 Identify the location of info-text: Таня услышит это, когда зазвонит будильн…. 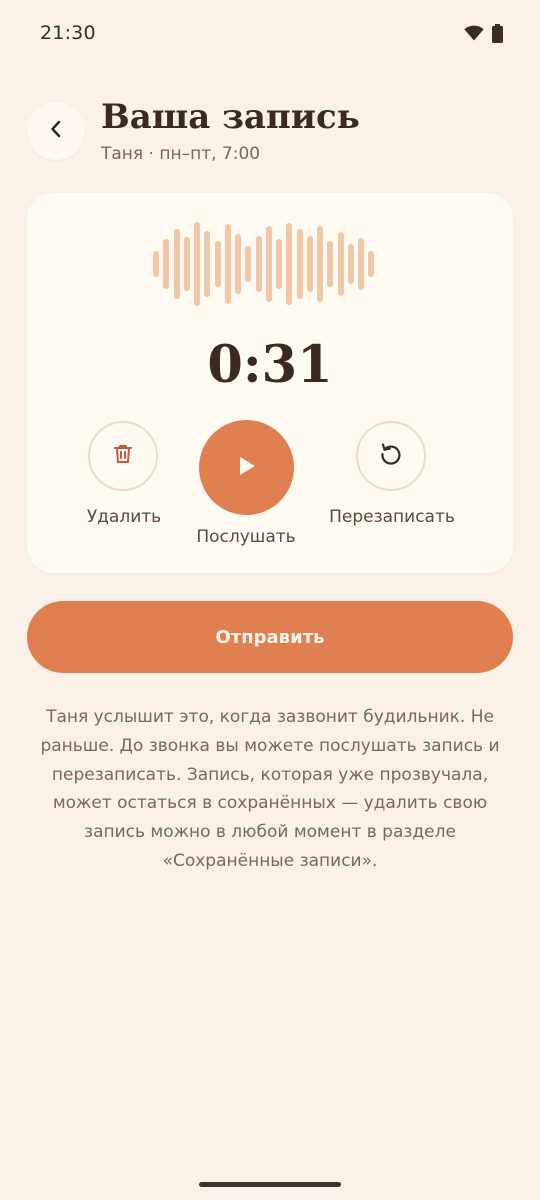
(270, 789).